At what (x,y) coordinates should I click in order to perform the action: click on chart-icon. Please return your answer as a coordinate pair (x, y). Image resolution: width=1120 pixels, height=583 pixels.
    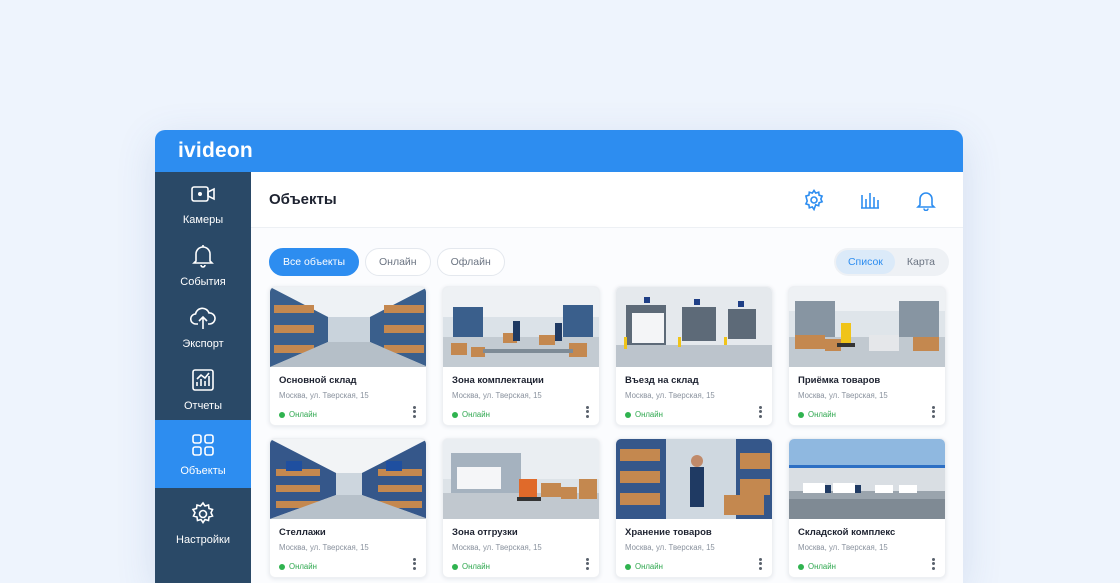
    Looking at the image, I should click on (203, 379).